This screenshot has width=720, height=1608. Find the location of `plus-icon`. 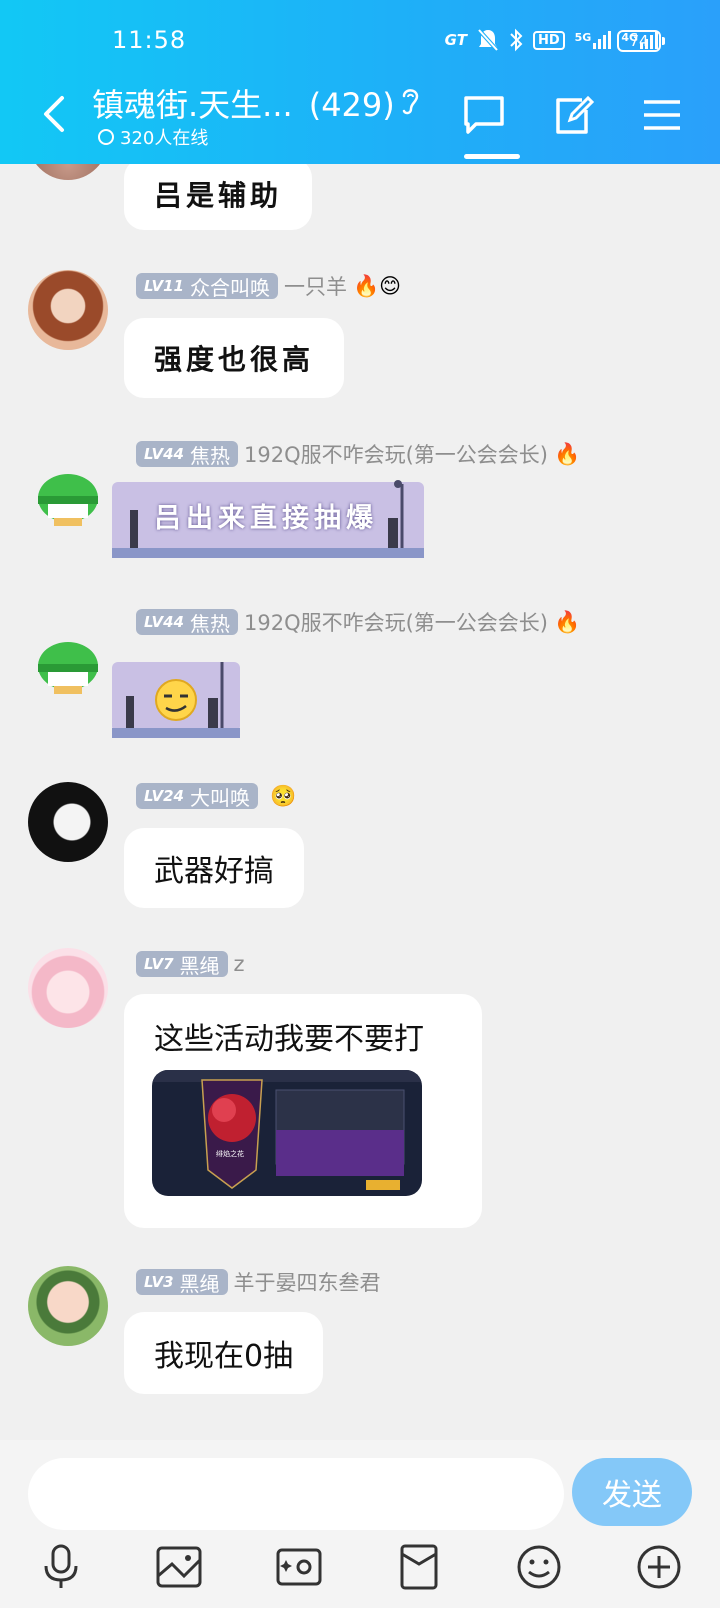

plus-icon is located at coordinates (659, 1567).